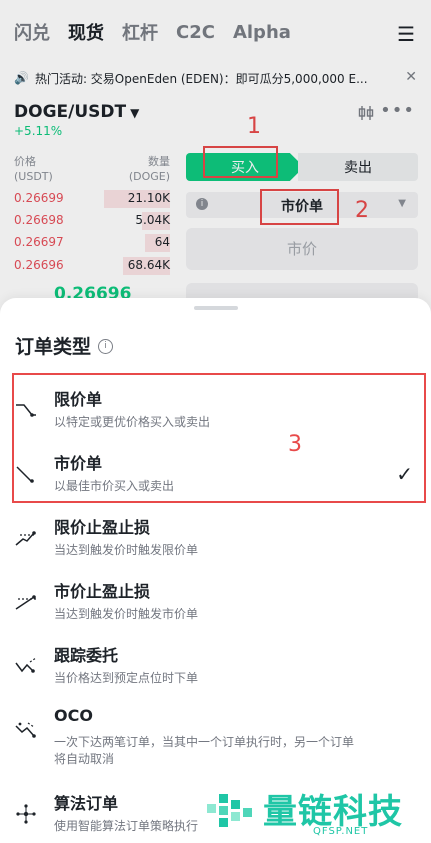  Describe the element at coordinates (39, 265) in the screenshot. I see `ask-price: 0.26696` at that location.